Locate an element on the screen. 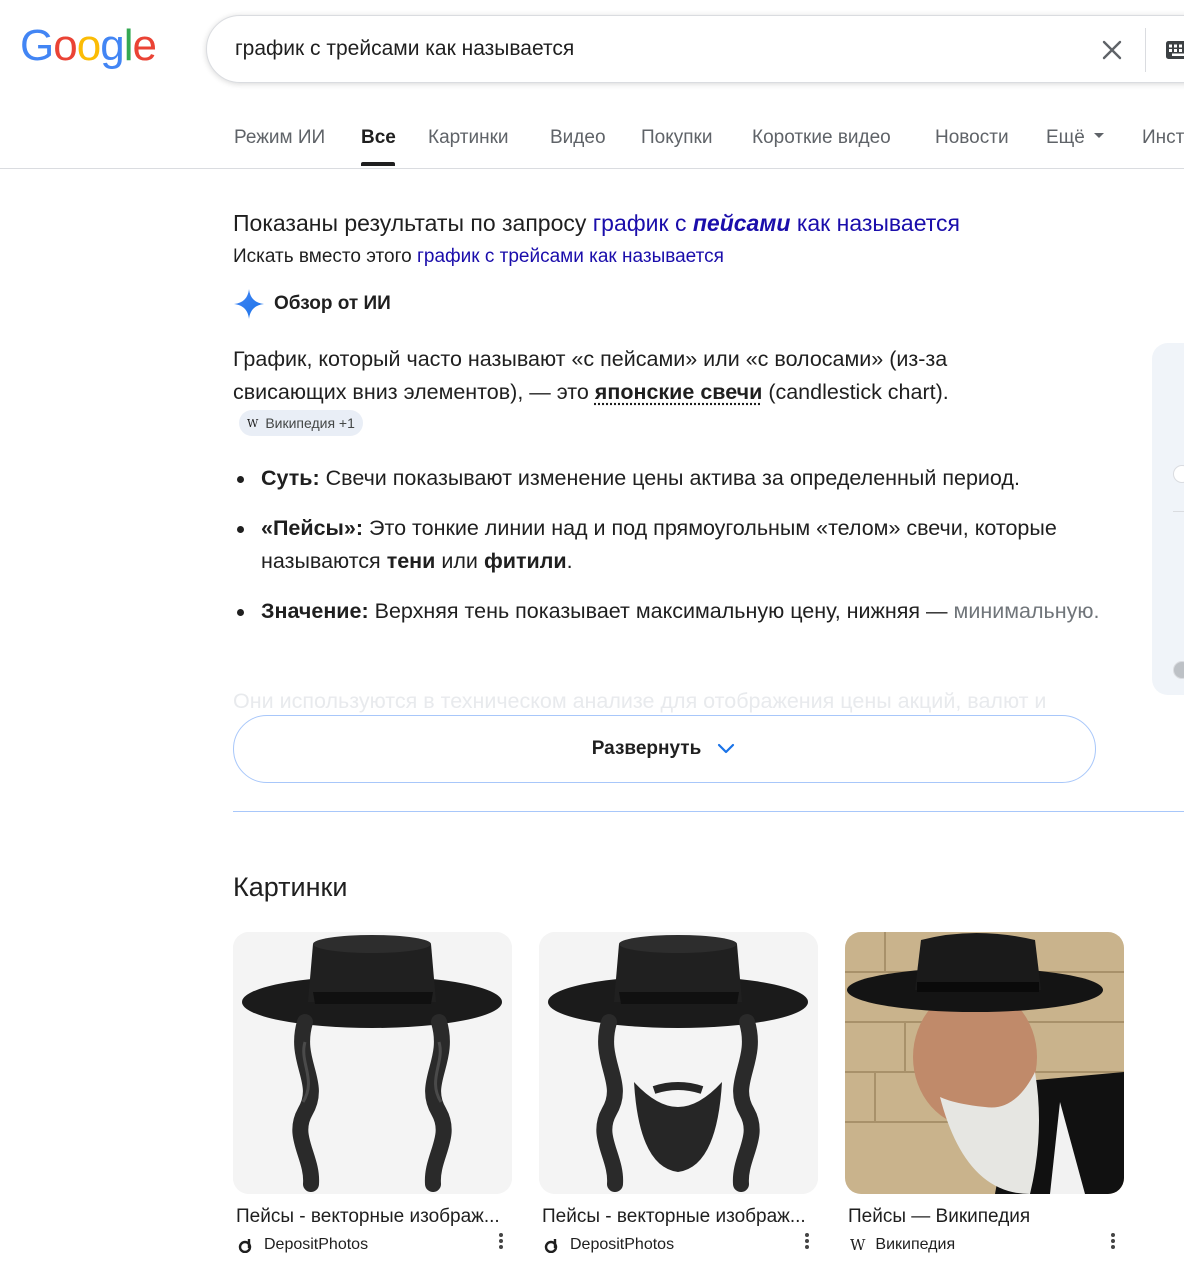 The image size is (1184, 1280). tab-all: Все is located at coordinates (378, 138).